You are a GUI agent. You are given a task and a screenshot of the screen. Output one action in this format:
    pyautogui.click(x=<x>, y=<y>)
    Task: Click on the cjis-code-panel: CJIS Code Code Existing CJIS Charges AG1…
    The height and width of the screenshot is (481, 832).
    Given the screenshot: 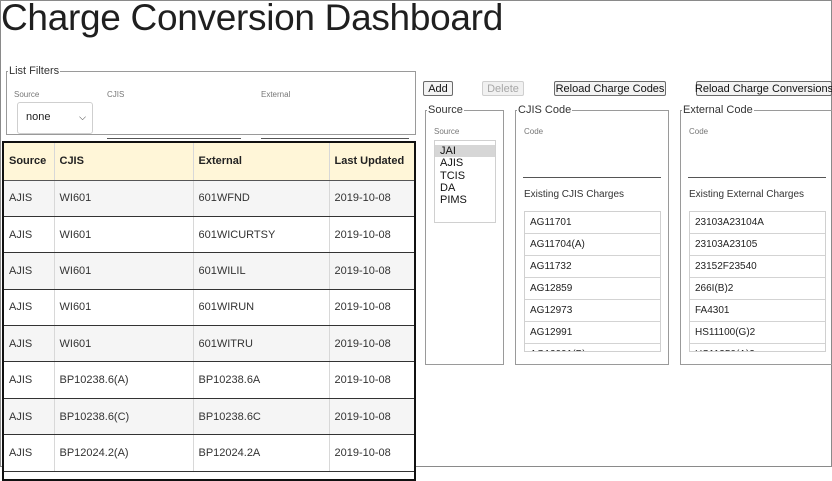 What is the action you would take?
    pyautogui.click(x=592, y=234)
    